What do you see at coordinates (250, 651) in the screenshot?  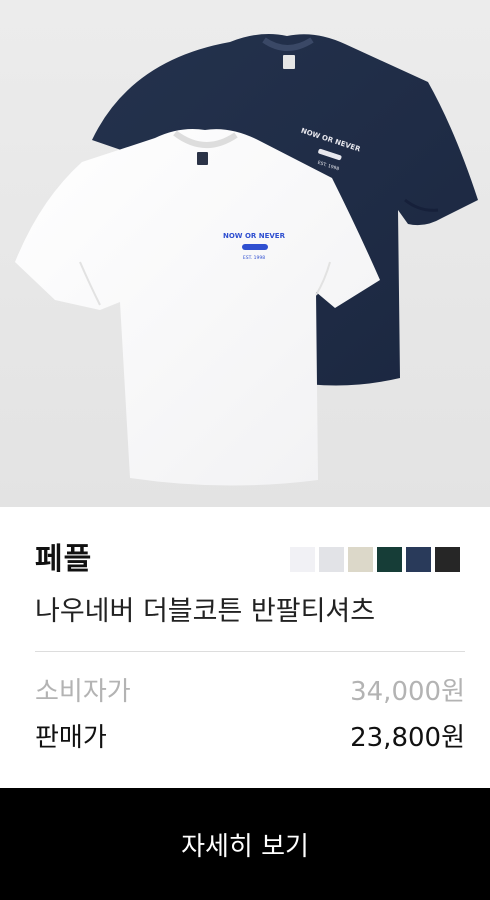 I see `divider` at bounding box center [250, 651].